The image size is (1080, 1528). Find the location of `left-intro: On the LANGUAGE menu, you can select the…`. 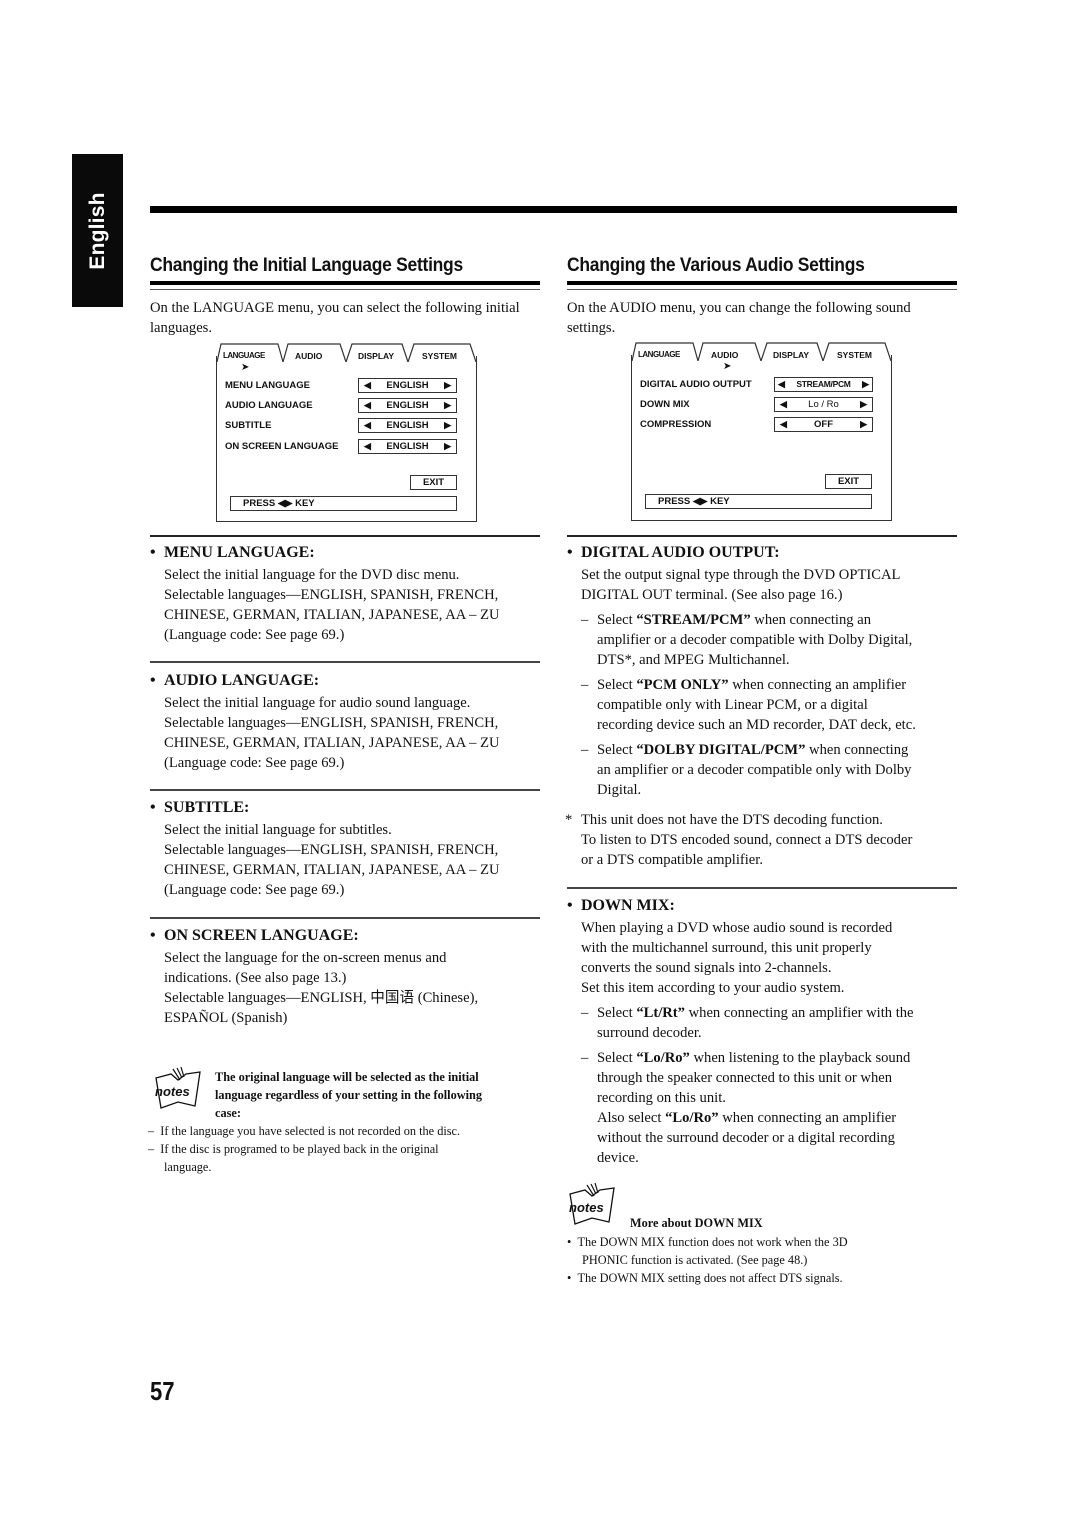

left-intro: On the LANGUAGE menu, you can select the… is located at coordinates (335, 318).